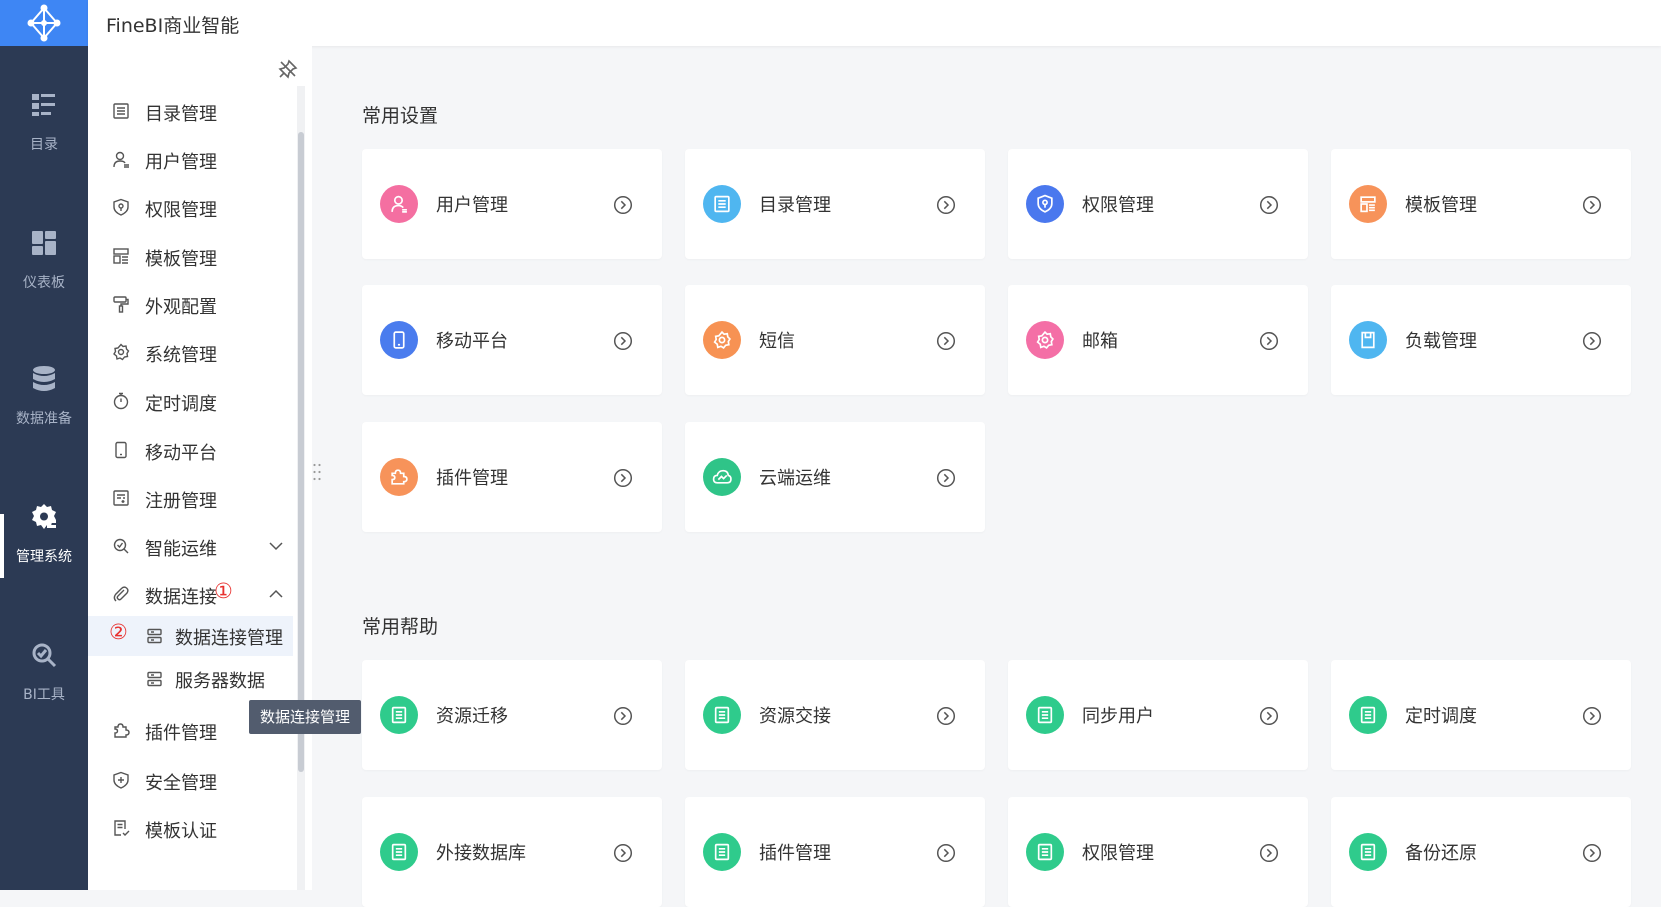 The width and height of the screenshot is (1661, 907). What do you see at coordinates (181, 501) in the screenshot?
I see `sidebar-item-label: 注册管理` at bounding box center [181, 501].